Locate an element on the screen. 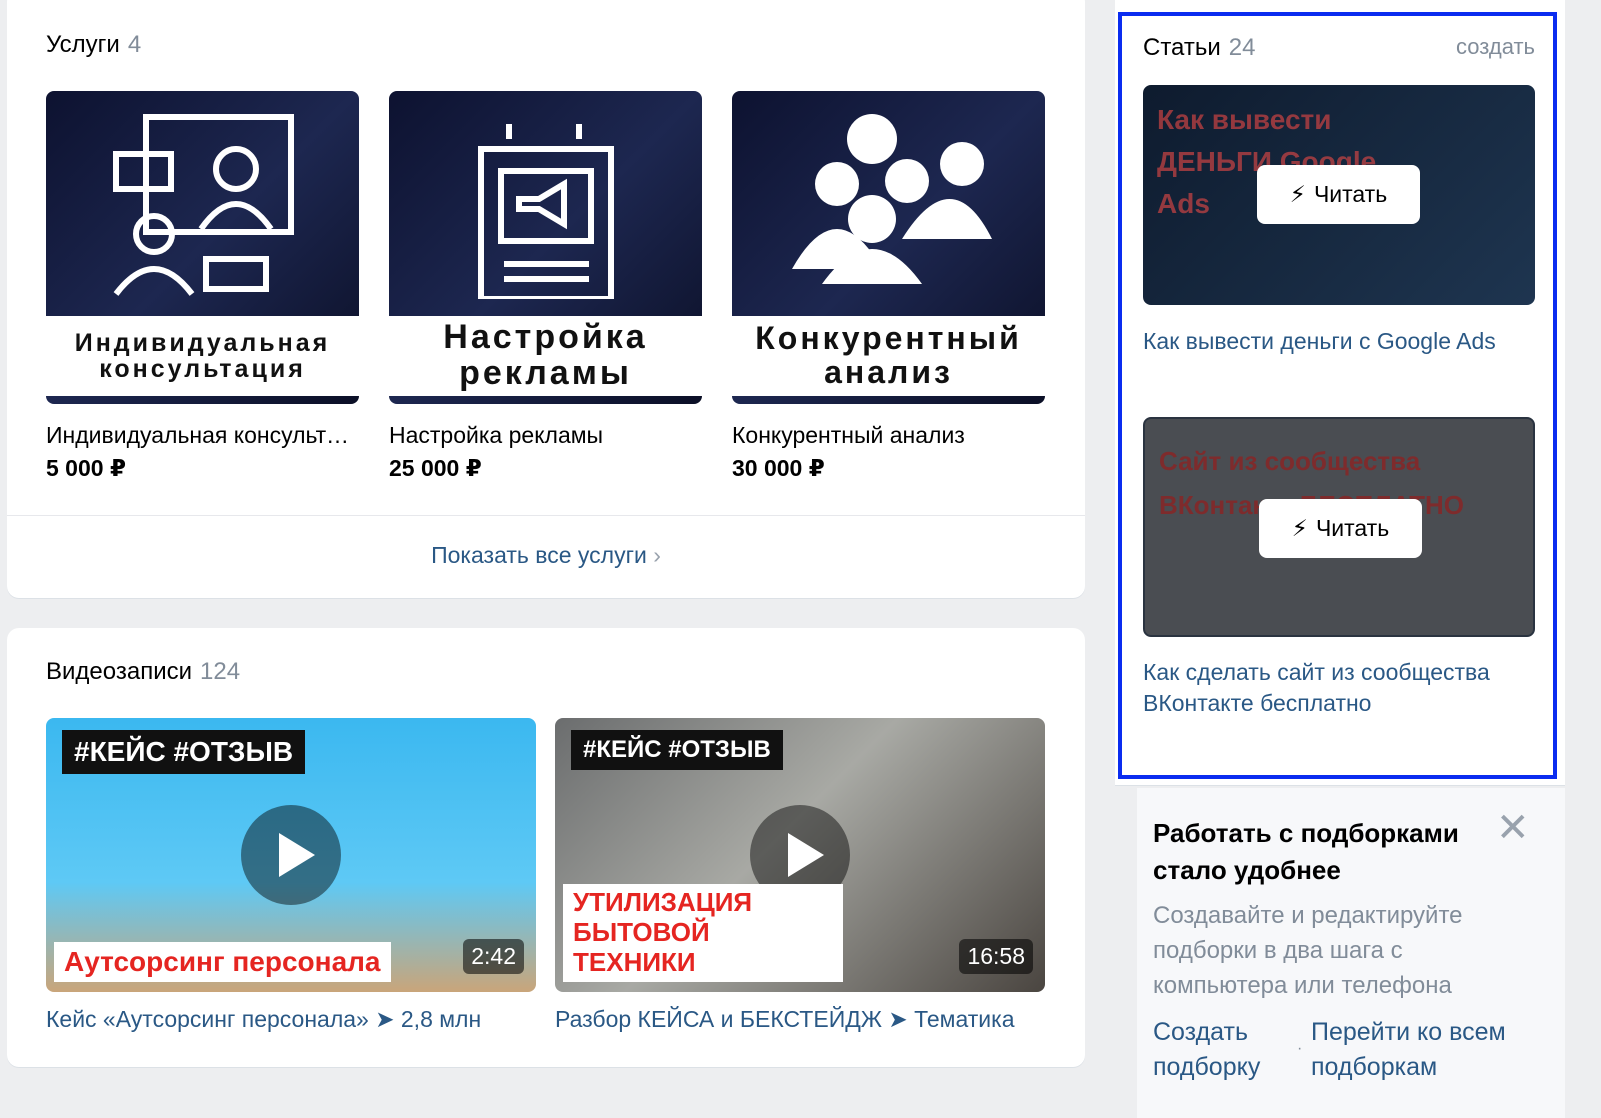  service-image: Индивидуальная консультация is located at coordinates (202, 247).